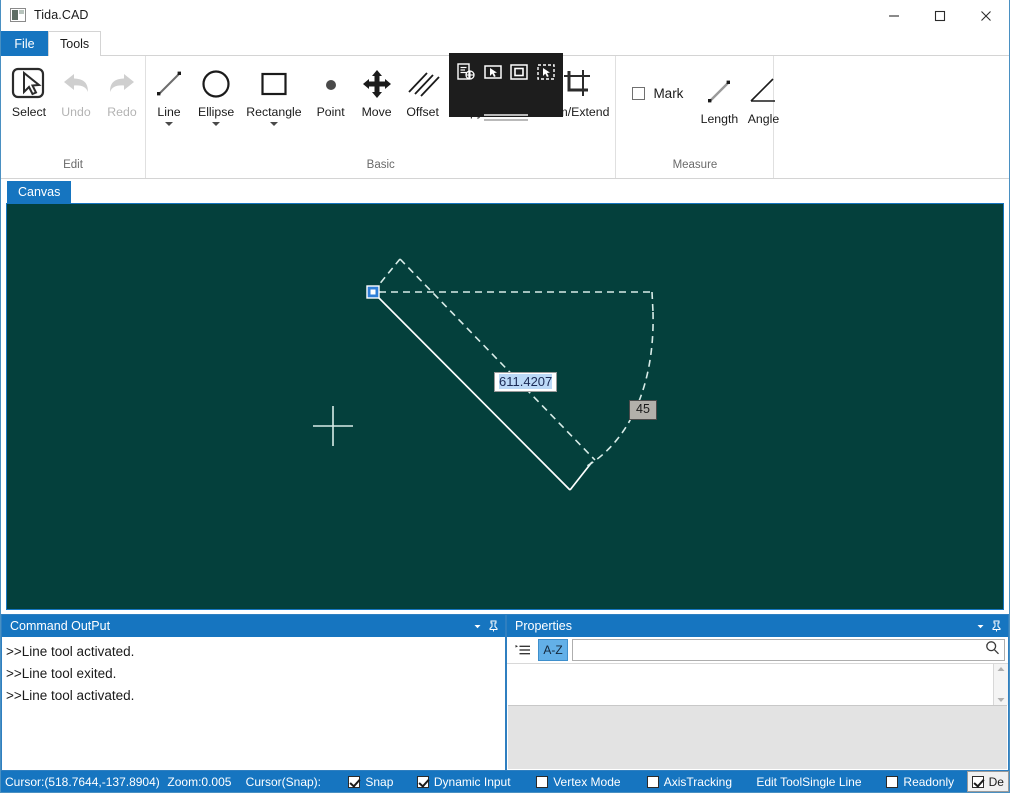 This screenshot has width=1010, height=793. I want to click on vertex-mode-checkbox, so click(542, 781).